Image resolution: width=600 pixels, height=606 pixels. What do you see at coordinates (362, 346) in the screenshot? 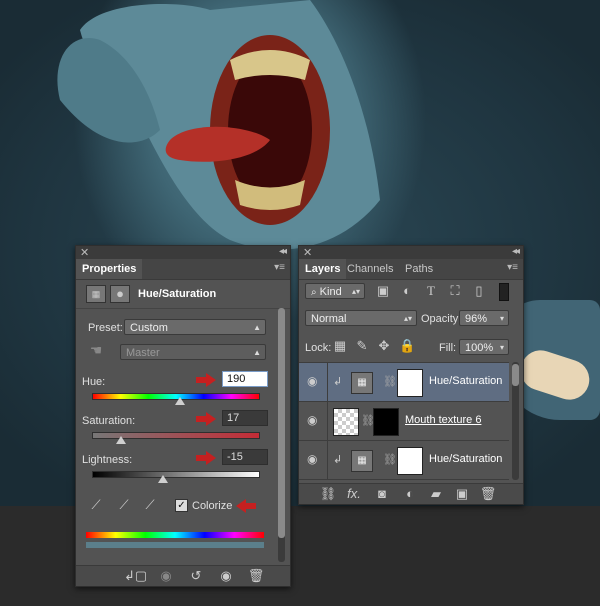
I see `lock-pixels-icon: ✎` at bounding box center [362, 346].